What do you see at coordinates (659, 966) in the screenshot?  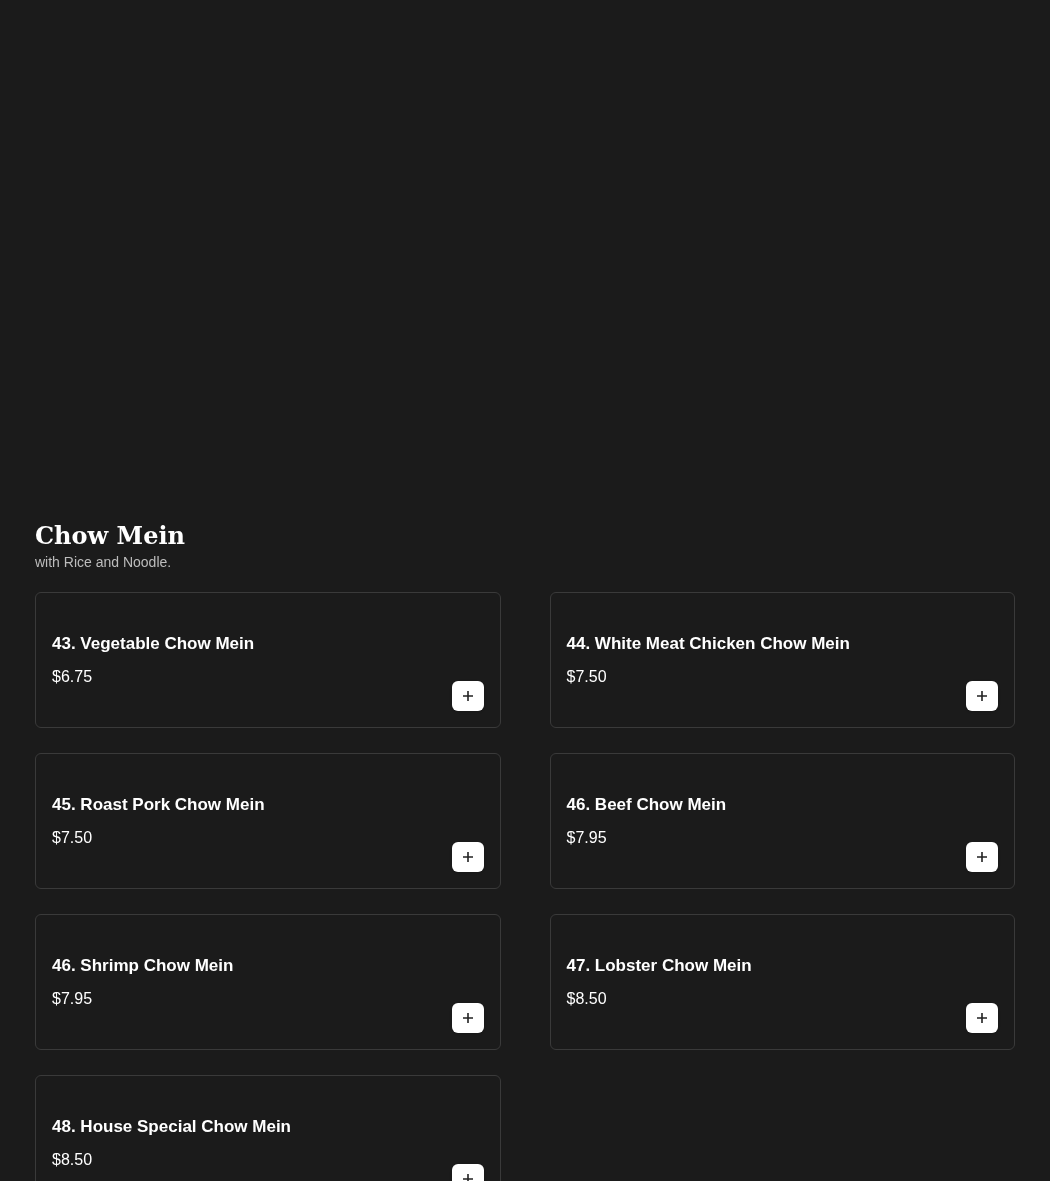 I see `item-name: 47. Lobster Chow Mein` at bounding box center [659, 966].